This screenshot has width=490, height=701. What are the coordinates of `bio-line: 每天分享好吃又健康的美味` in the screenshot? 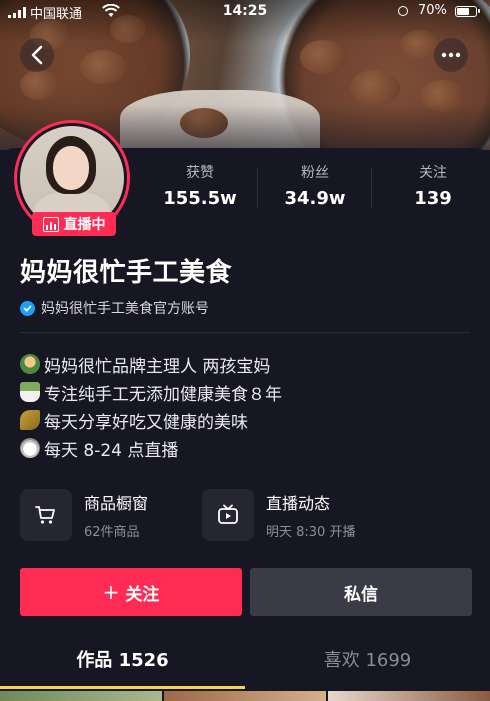 It's located at (151, 420).